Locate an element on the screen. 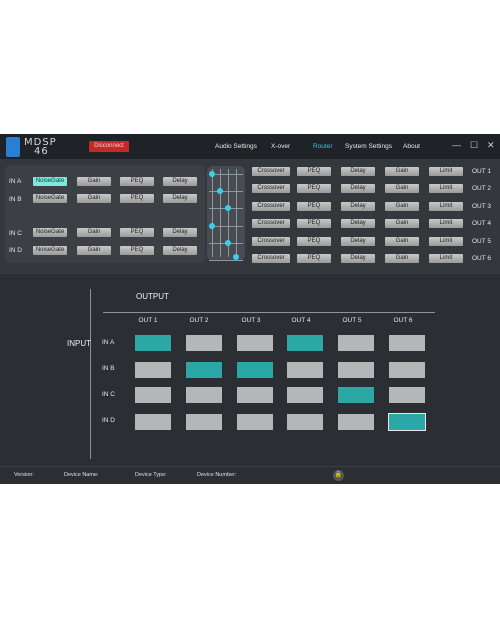 The image size is (500, 618). minimize-icon: — is located at coordinates (456, 145).